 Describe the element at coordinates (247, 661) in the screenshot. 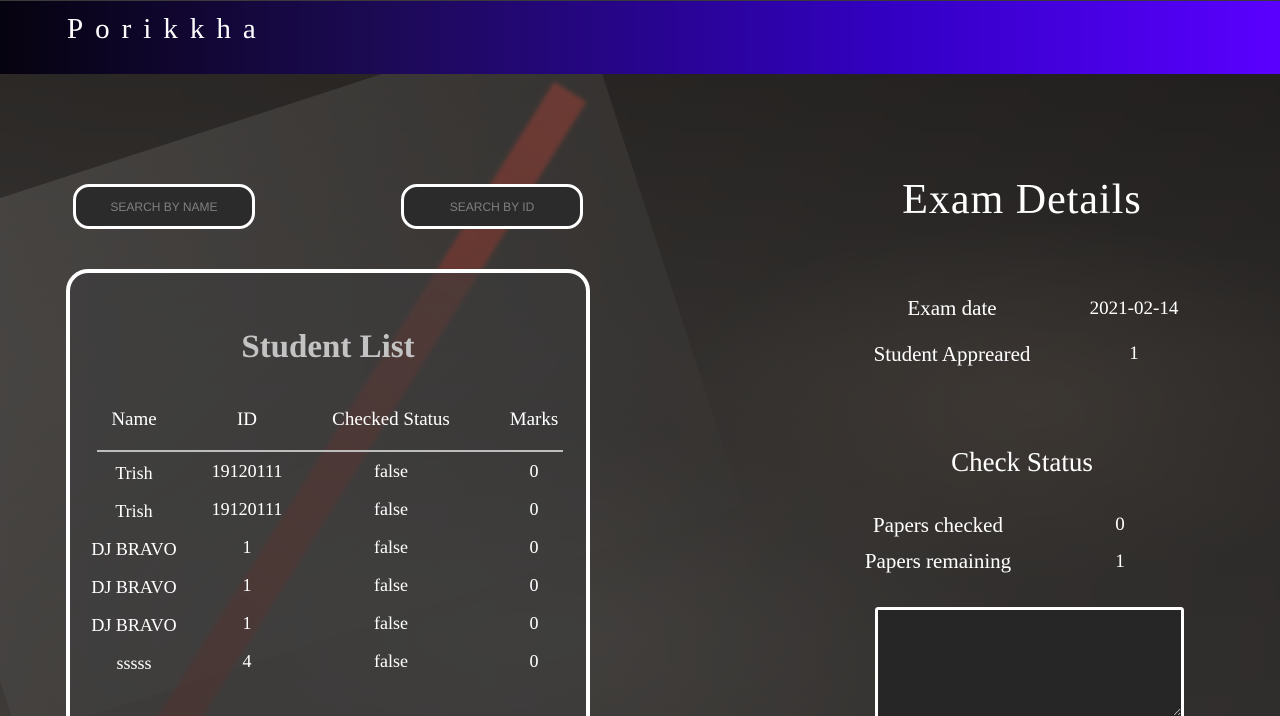

I see `student-id: 4` at that location.